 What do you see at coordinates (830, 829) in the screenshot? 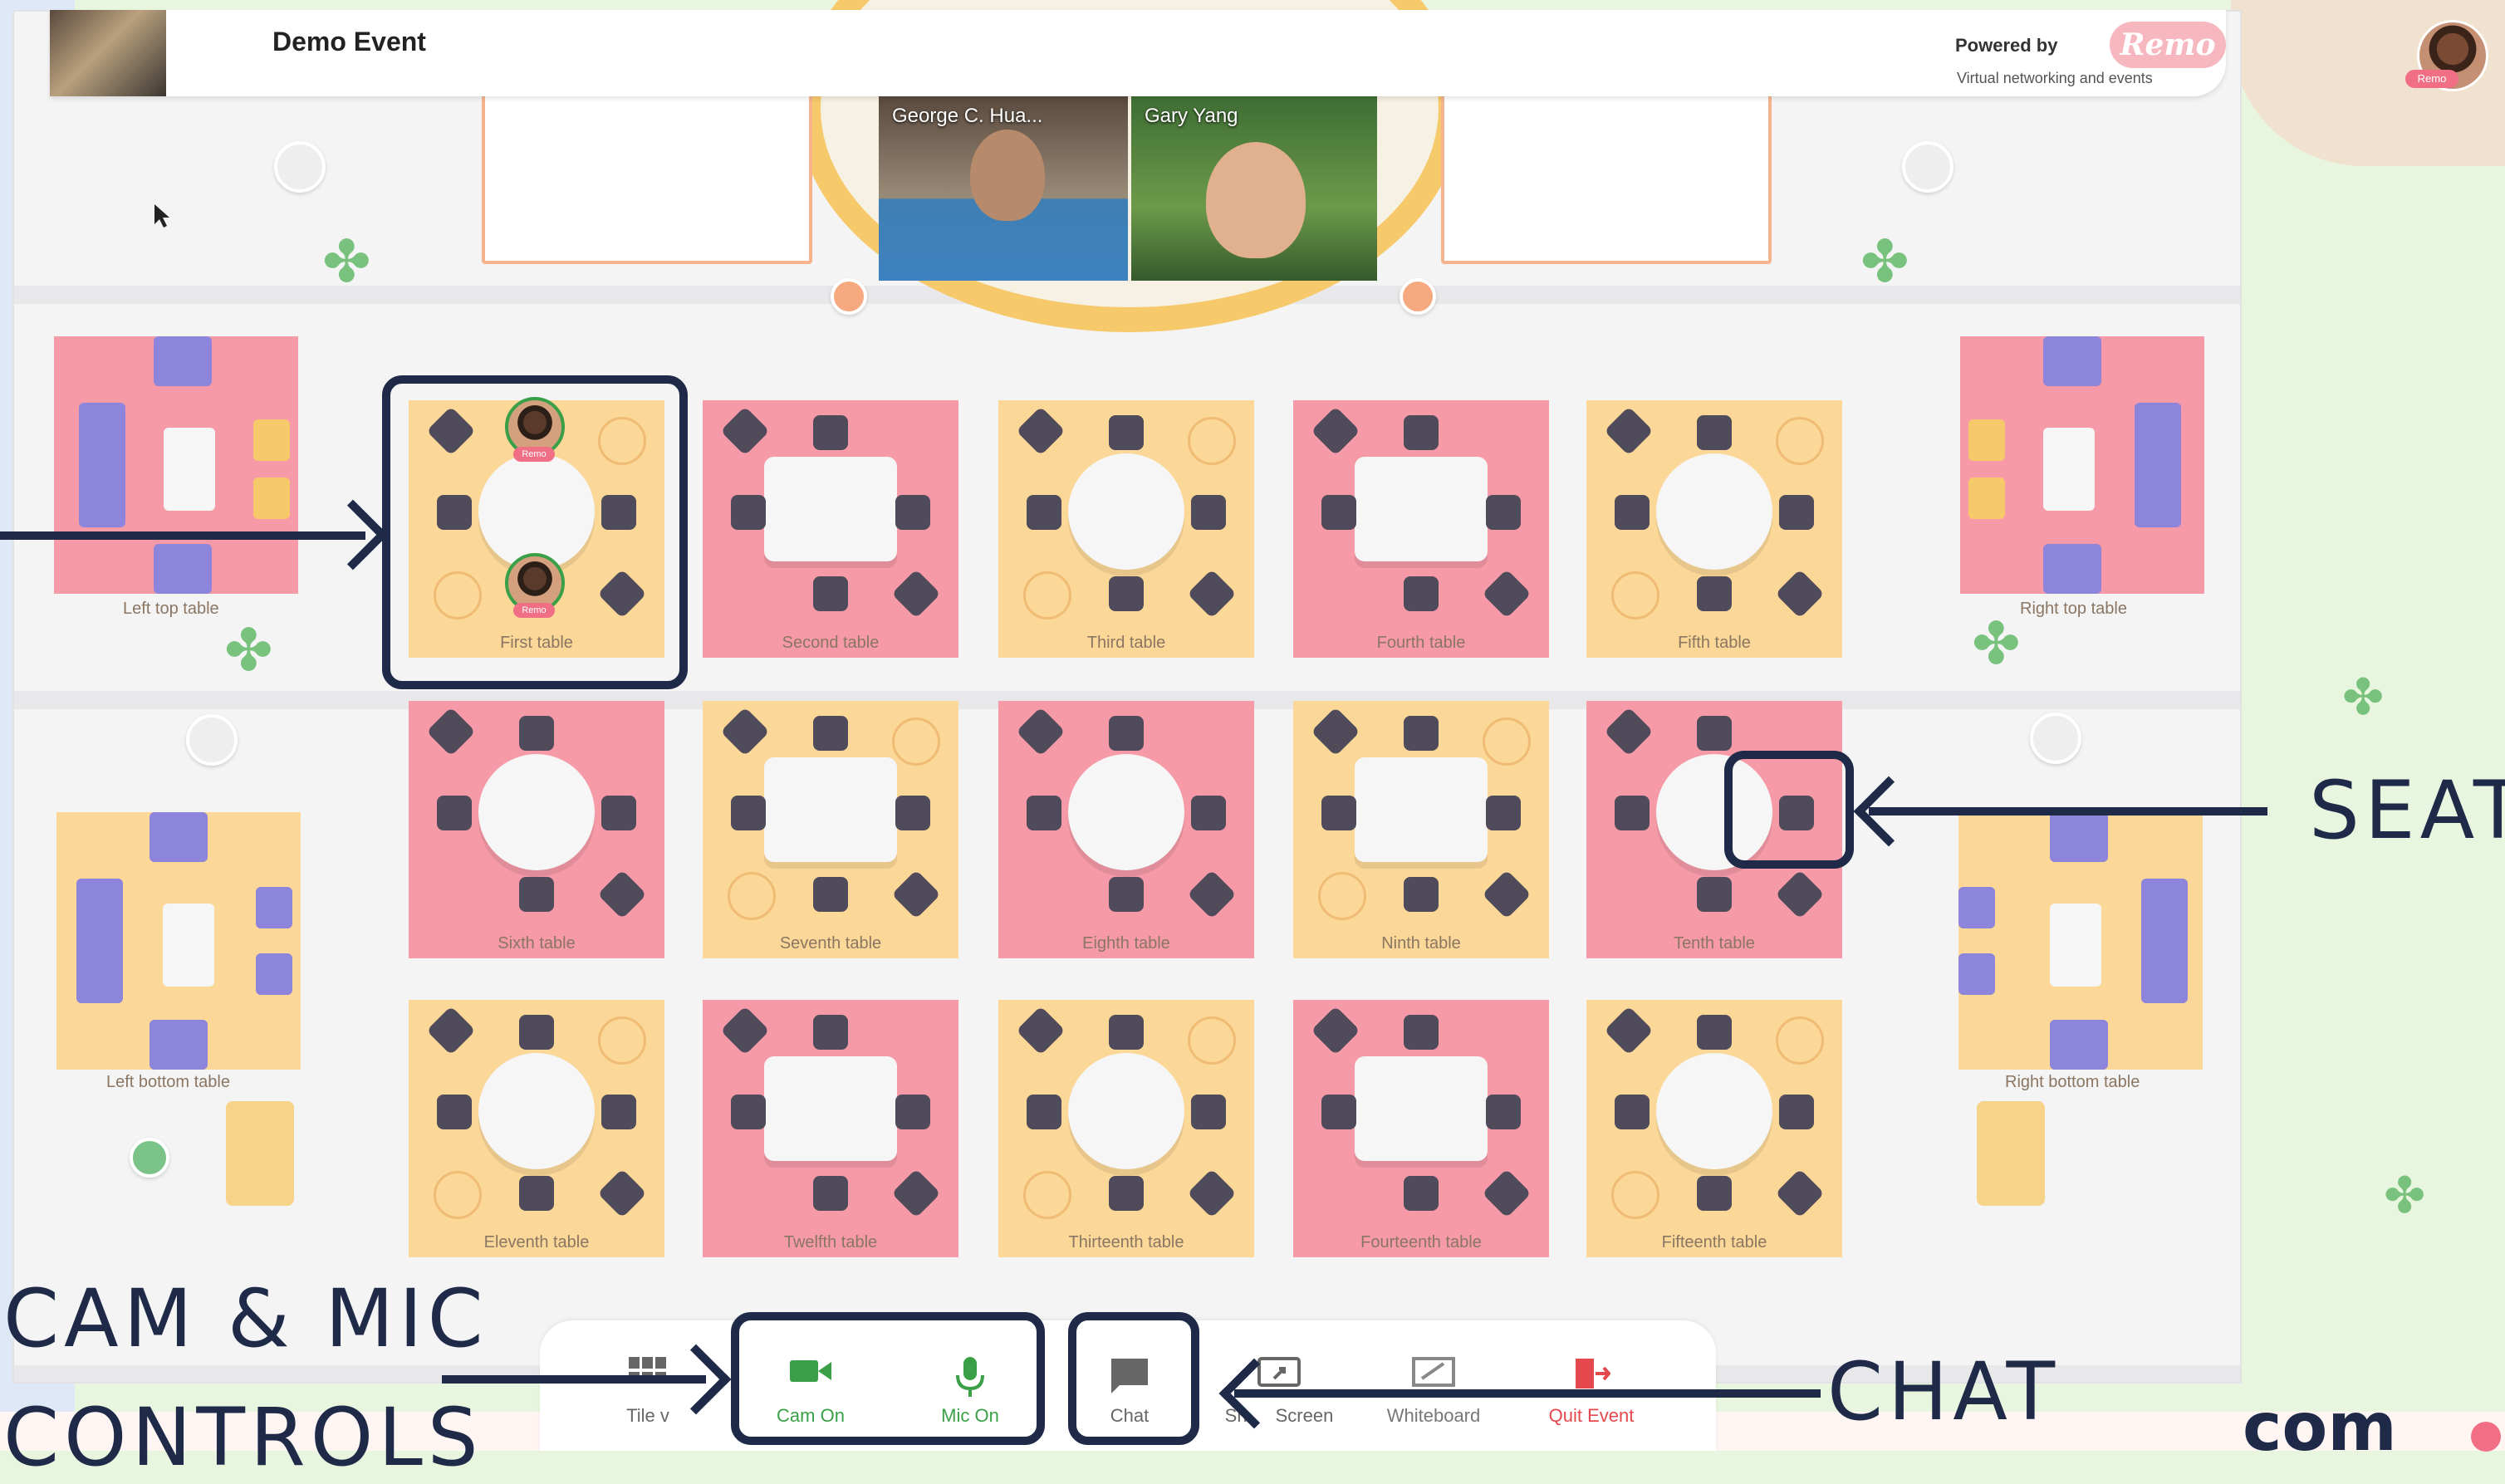
I see `table-tile: Seventh table` at bounding box center [830, 829].